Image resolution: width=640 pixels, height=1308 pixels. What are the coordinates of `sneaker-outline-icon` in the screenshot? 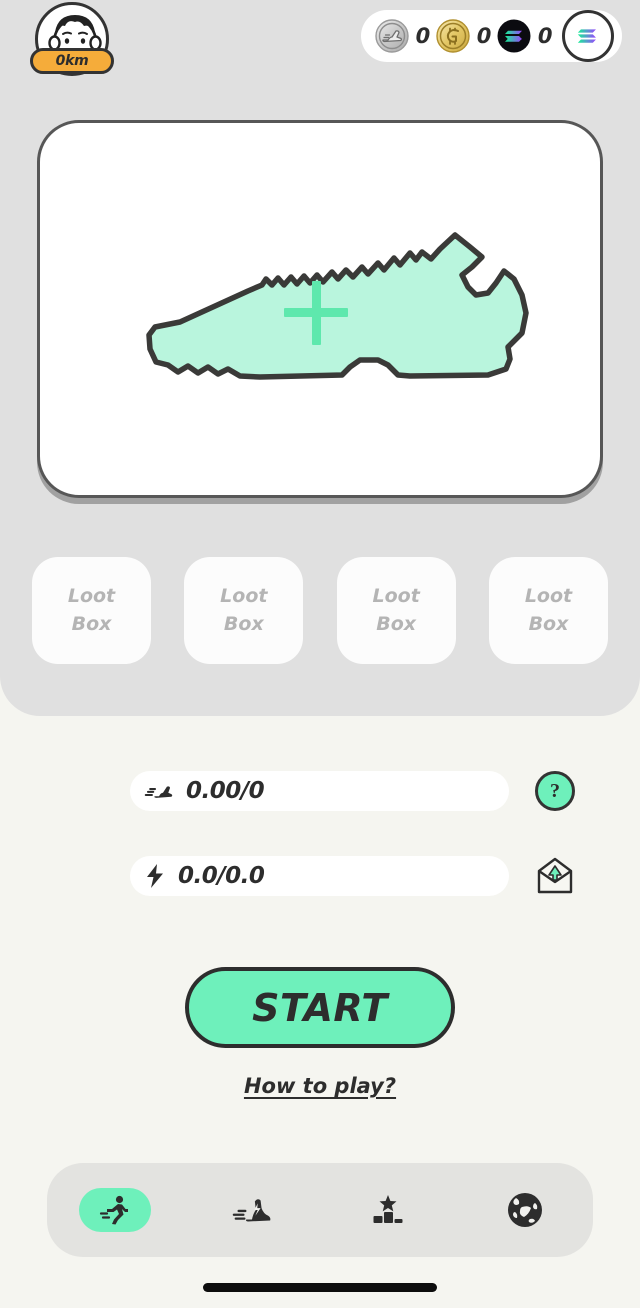 It's located at (320, 309).